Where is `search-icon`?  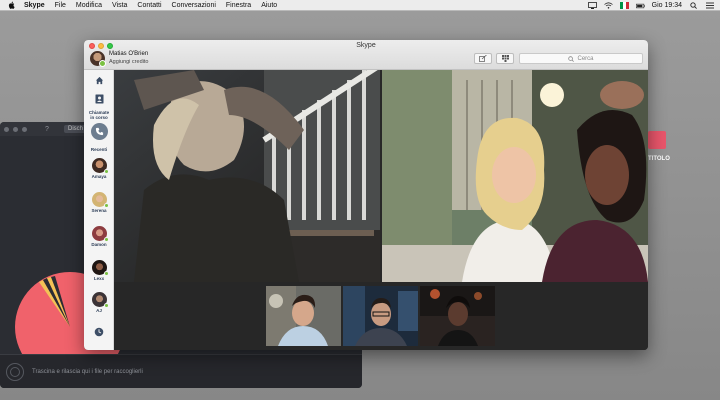 search-icon is located at coordinates (571, 58).